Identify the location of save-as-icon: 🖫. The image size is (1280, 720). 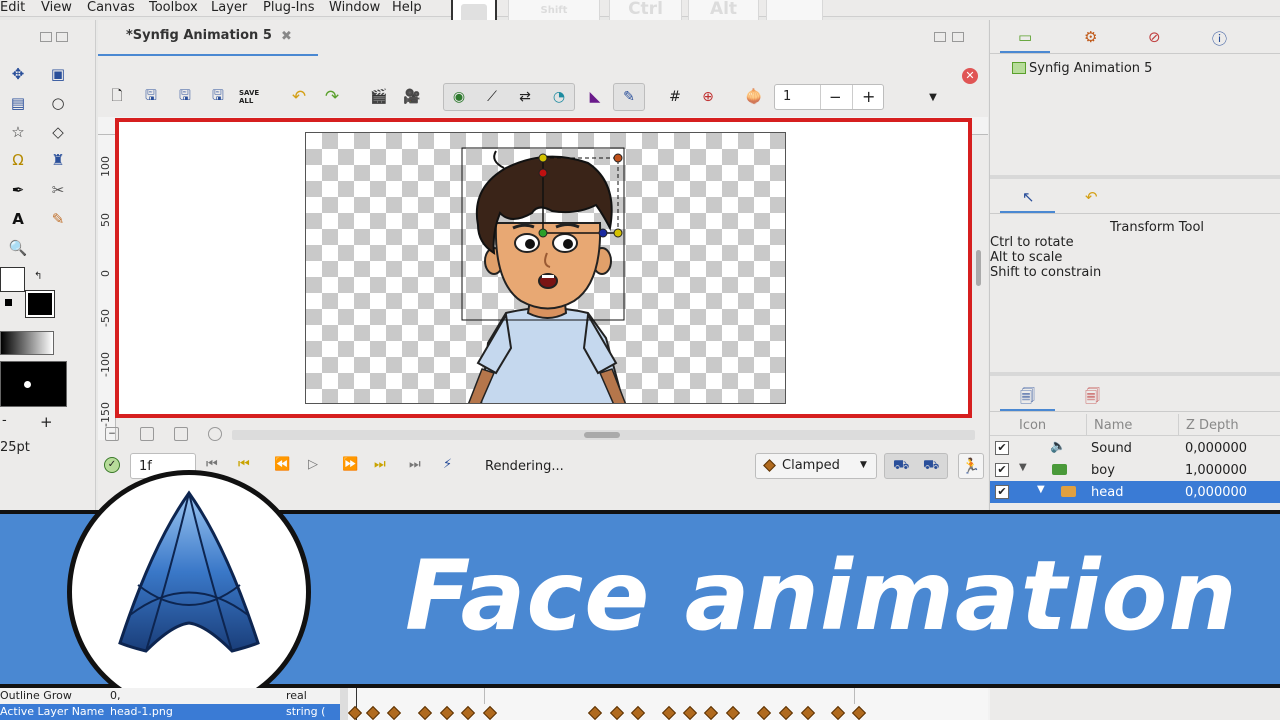
(185, 97).